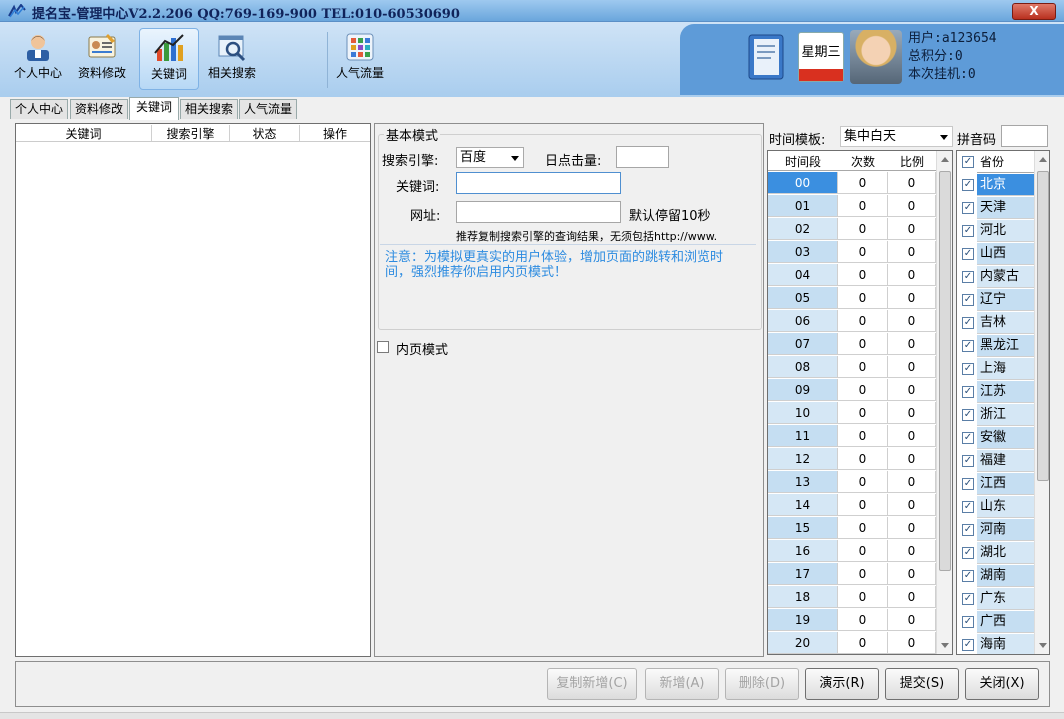  What do you see at coordinates (169, 59) in the screenshot?
I see `toolbar-keyword-button: 关键词` at bounding box center [169, 59].